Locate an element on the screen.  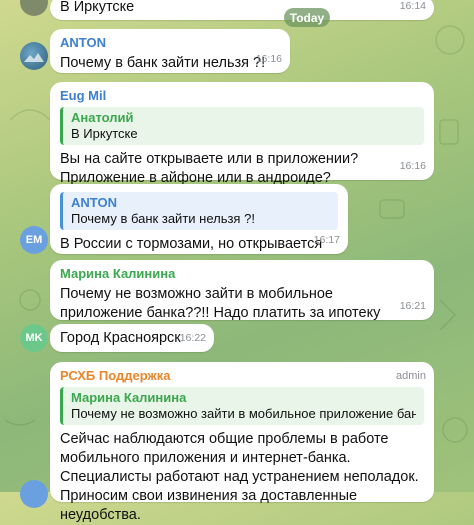
landscape-icon is located at coordinates (34, 57).